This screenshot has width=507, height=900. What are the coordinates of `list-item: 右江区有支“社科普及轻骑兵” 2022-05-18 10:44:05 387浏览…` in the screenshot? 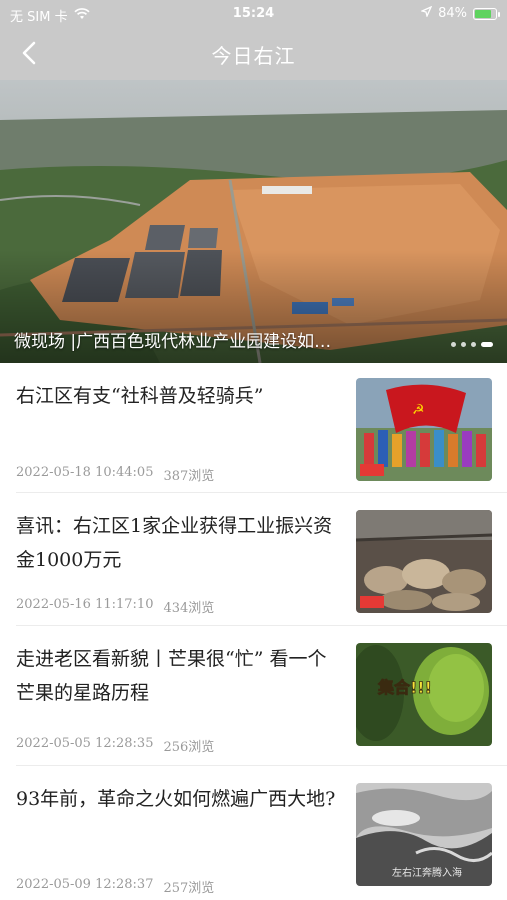 It's located at (253, 428).